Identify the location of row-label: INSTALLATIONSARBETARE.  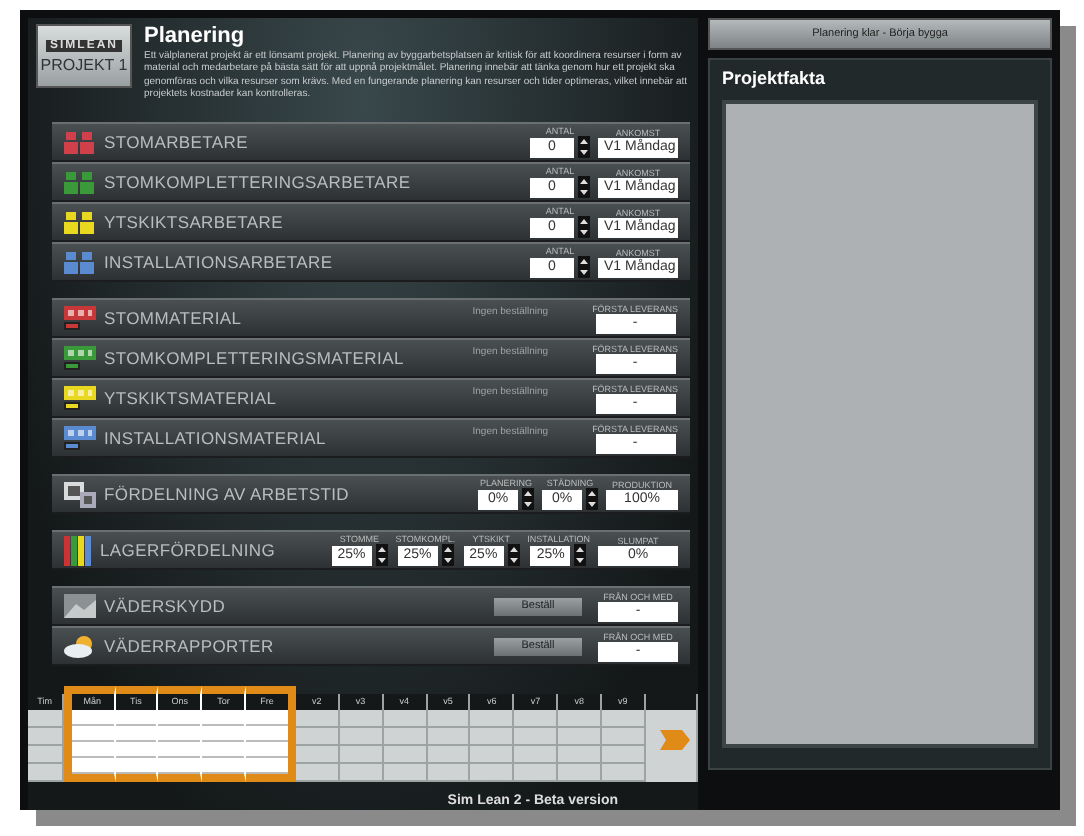
(219, 262).